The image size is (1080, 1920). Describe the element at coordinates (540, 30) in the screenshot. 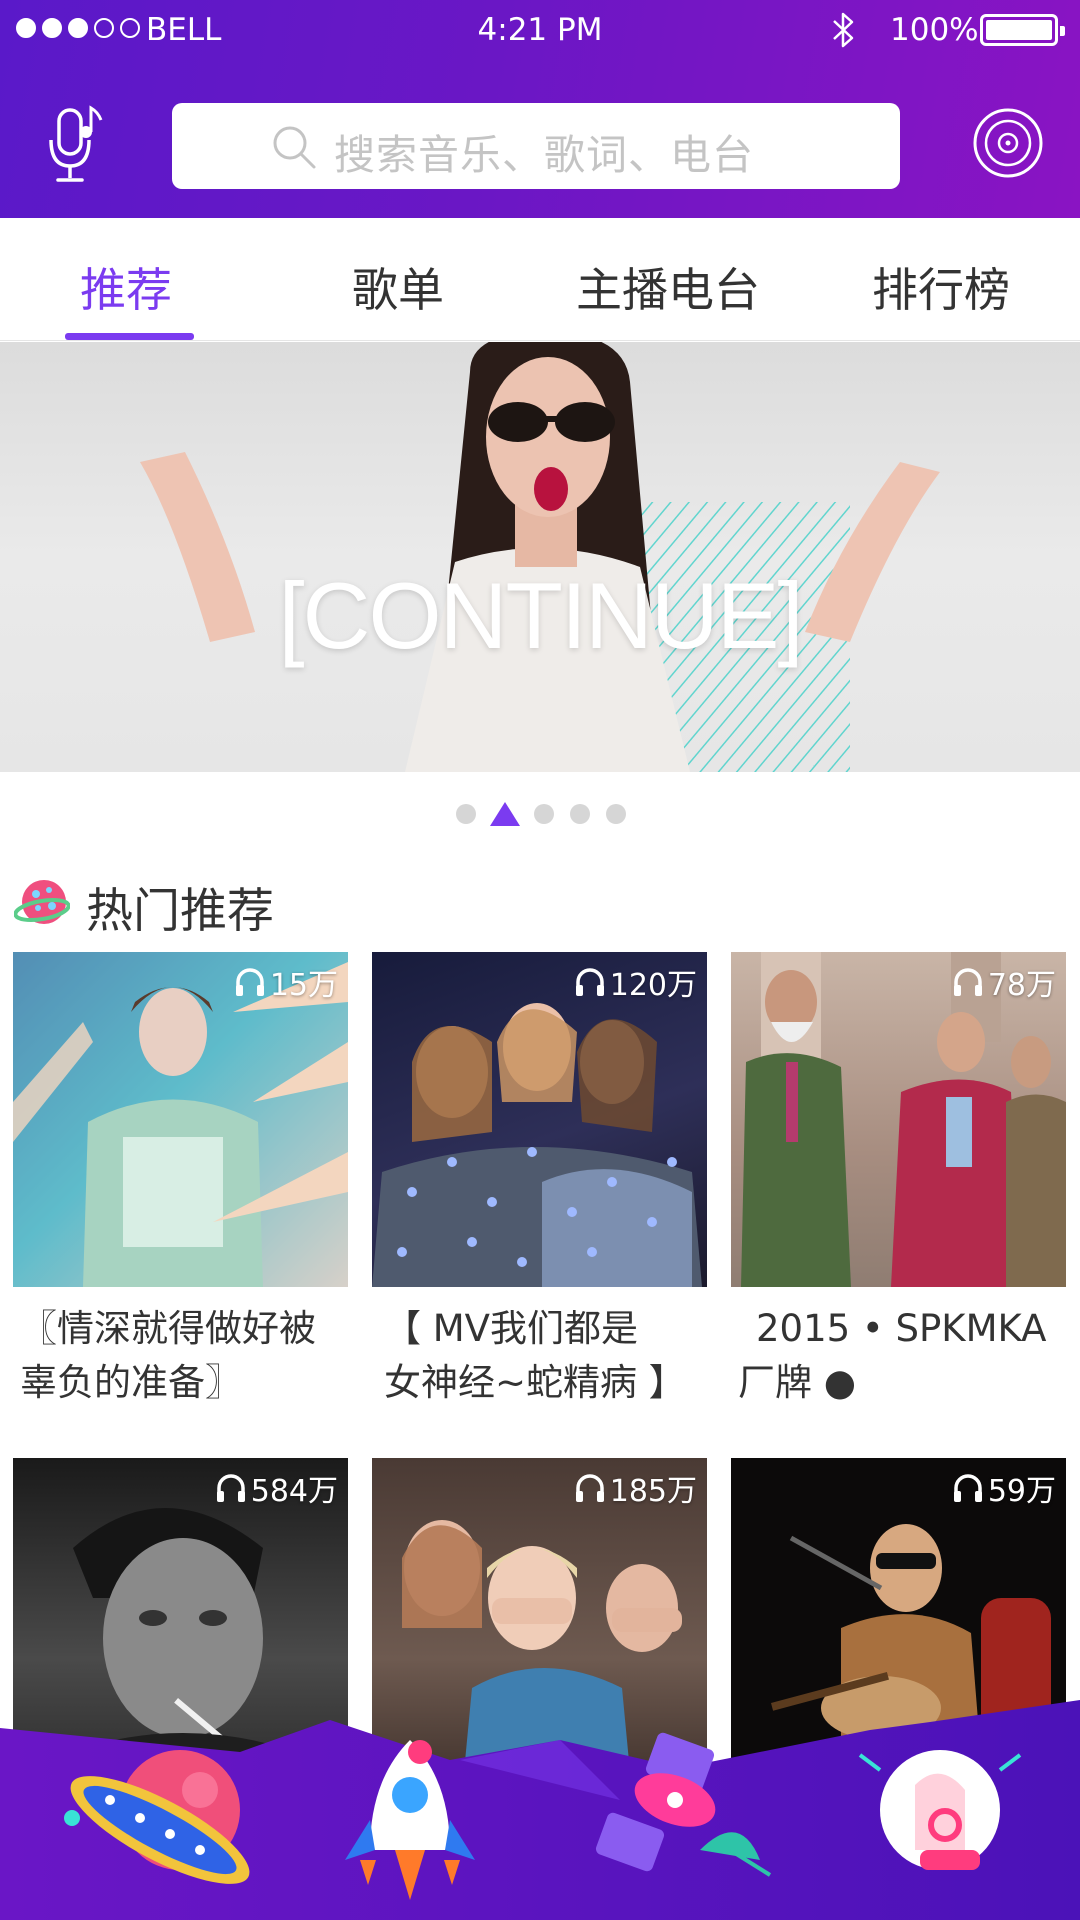

I see `status-bar: BELL 4:21 PM 100%` at that location.